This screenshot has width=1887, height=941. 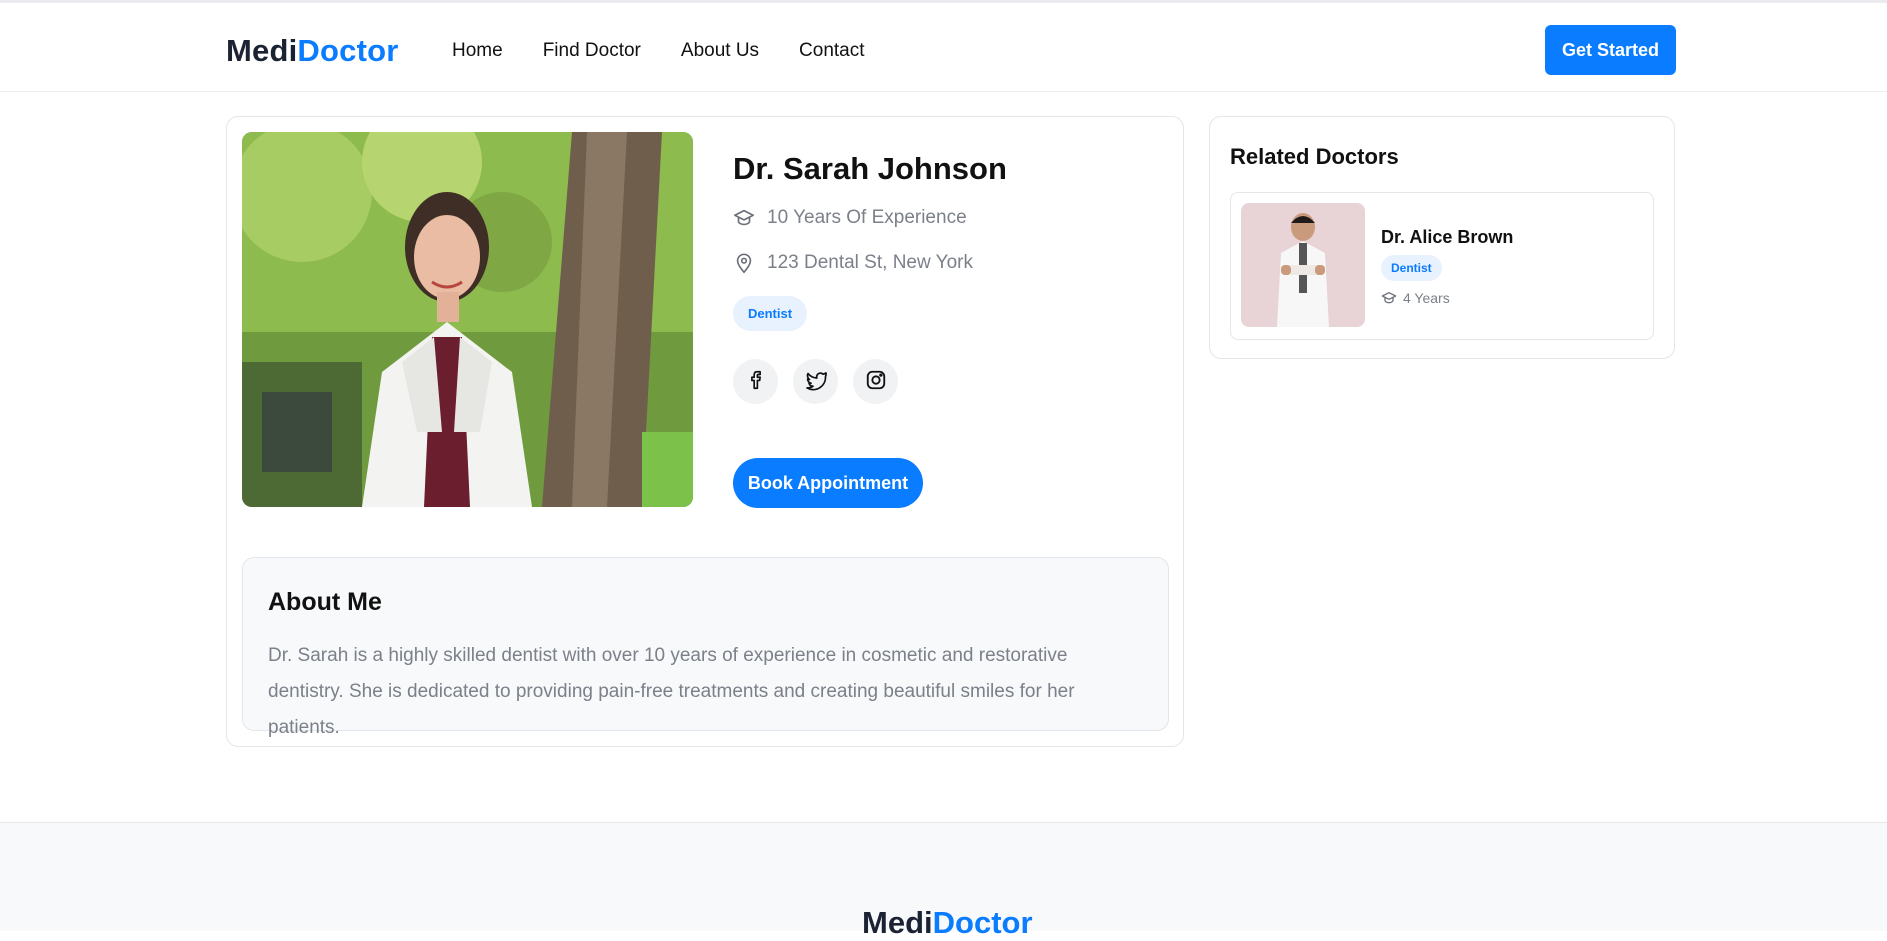 What do you see at coordinates (467, 319) in the screenshot?
I see `doctor-photo` at bounding box center [467, 319].